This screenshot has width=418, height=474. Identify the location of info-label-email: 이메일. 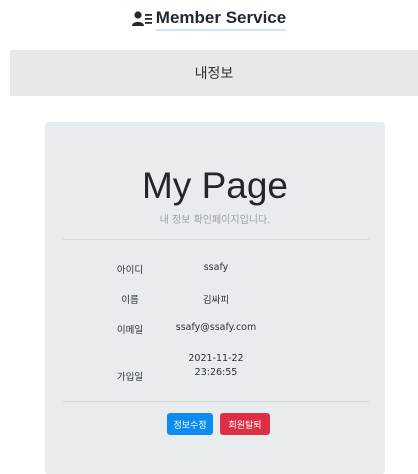
(130, 330).